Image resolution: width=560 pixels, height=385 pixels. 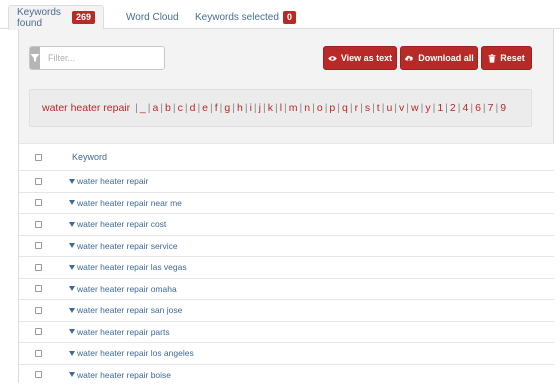 What do you see at coordinates (357, 108) in the screenshot?
I see `alphabet-letter: r` at bounding box center [357, 108].